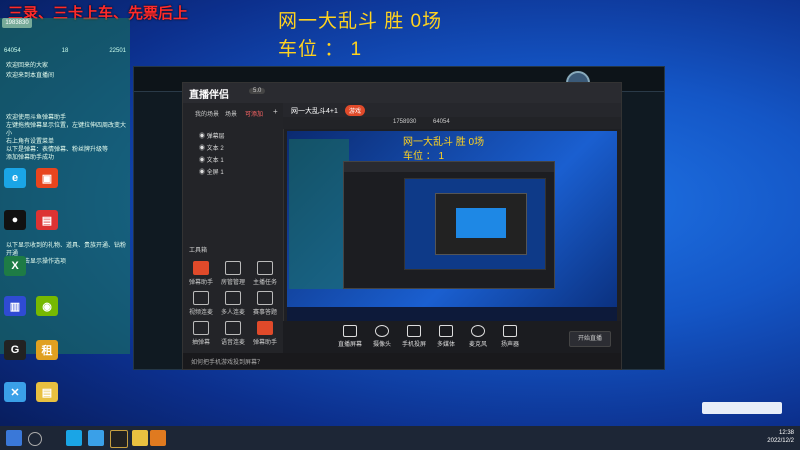 The height and width of the screenshot is (450, 800). I want to click on speaker-icon, so click(510, 331).